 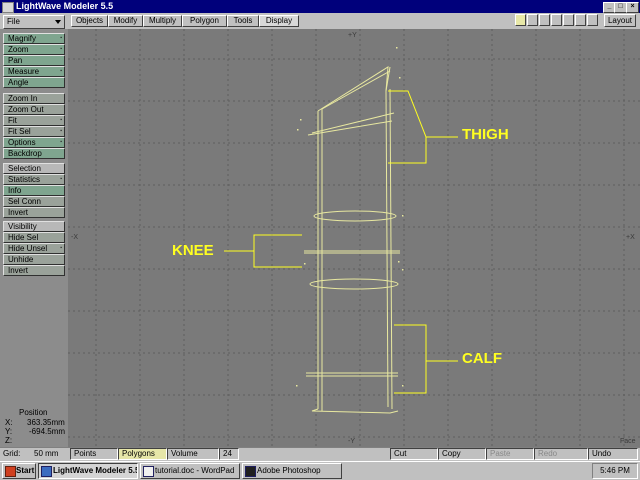 I want to click on zoom-in-button: Zoom In, so click(x=34, y=98).